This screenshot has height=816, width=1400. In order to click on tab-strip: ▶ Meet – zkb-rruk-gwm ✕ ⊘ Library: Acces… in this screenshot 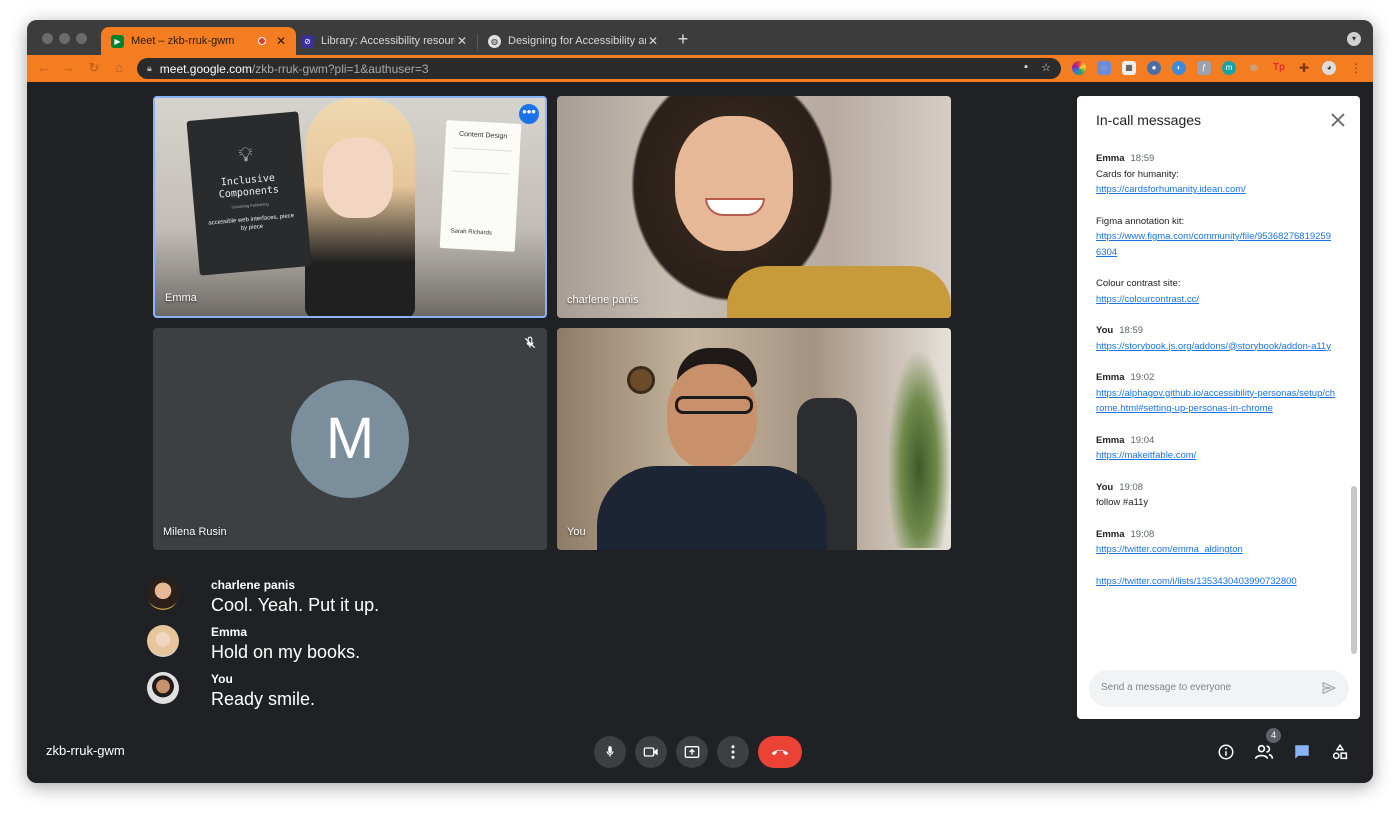, I will do `click(700, 37)`.